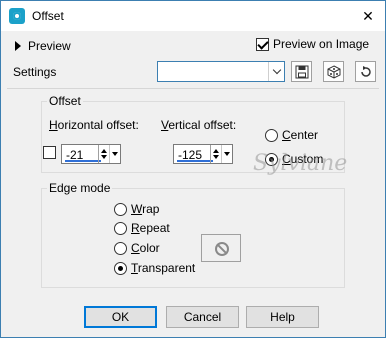 This screenshot has width=386, height=338. I want to click on vertical-offset-label: Vertical offset:, so click(199, 125).